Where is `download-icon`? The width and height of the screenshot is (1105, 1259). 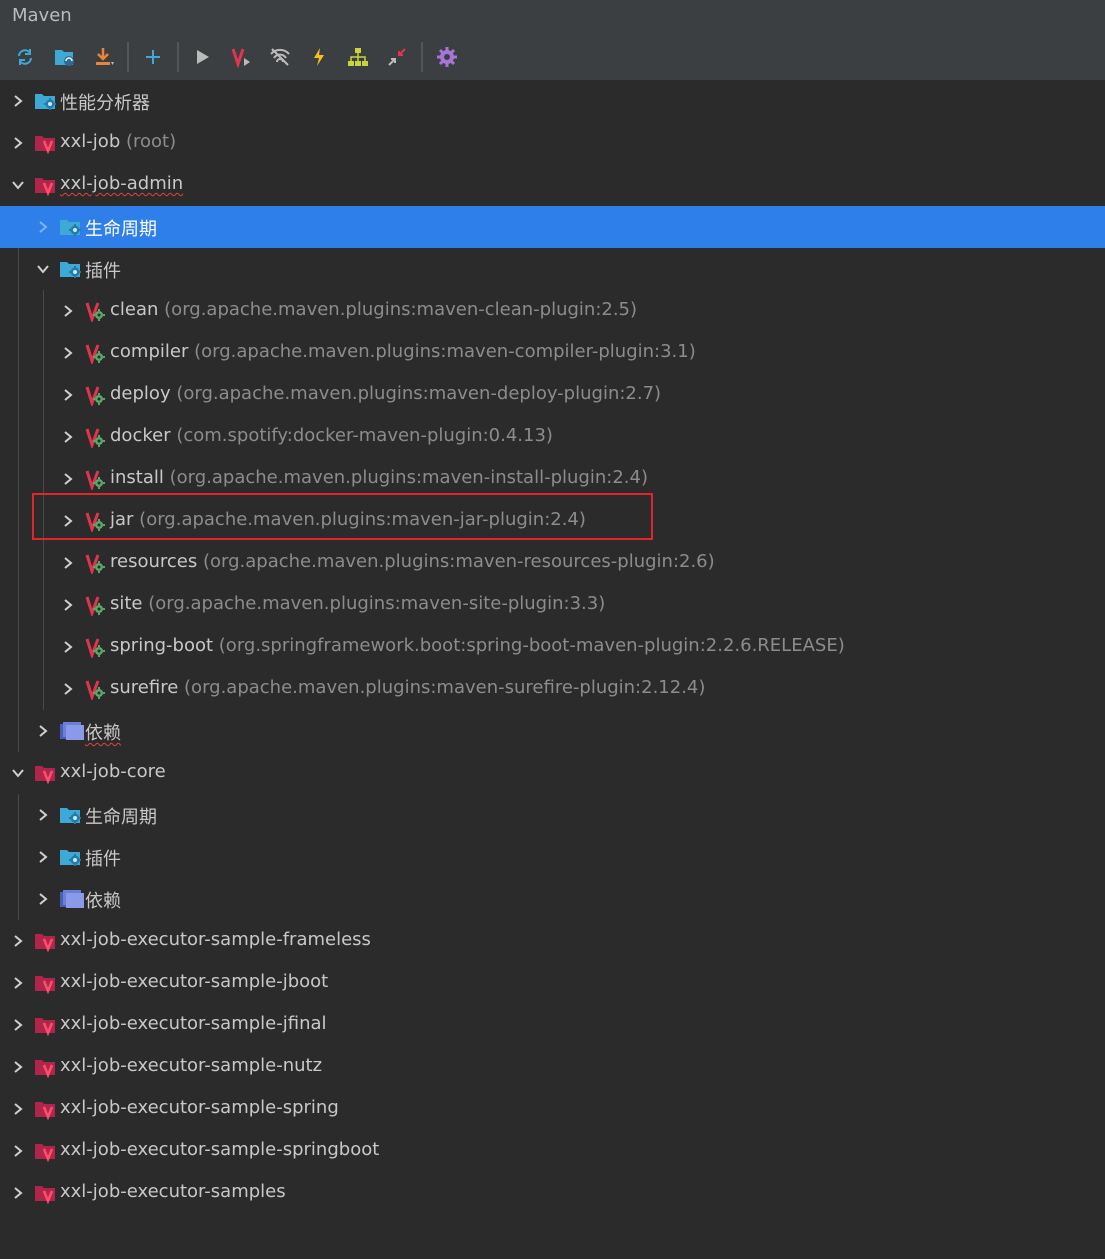 download-icon is located at coordinates (105, 57).